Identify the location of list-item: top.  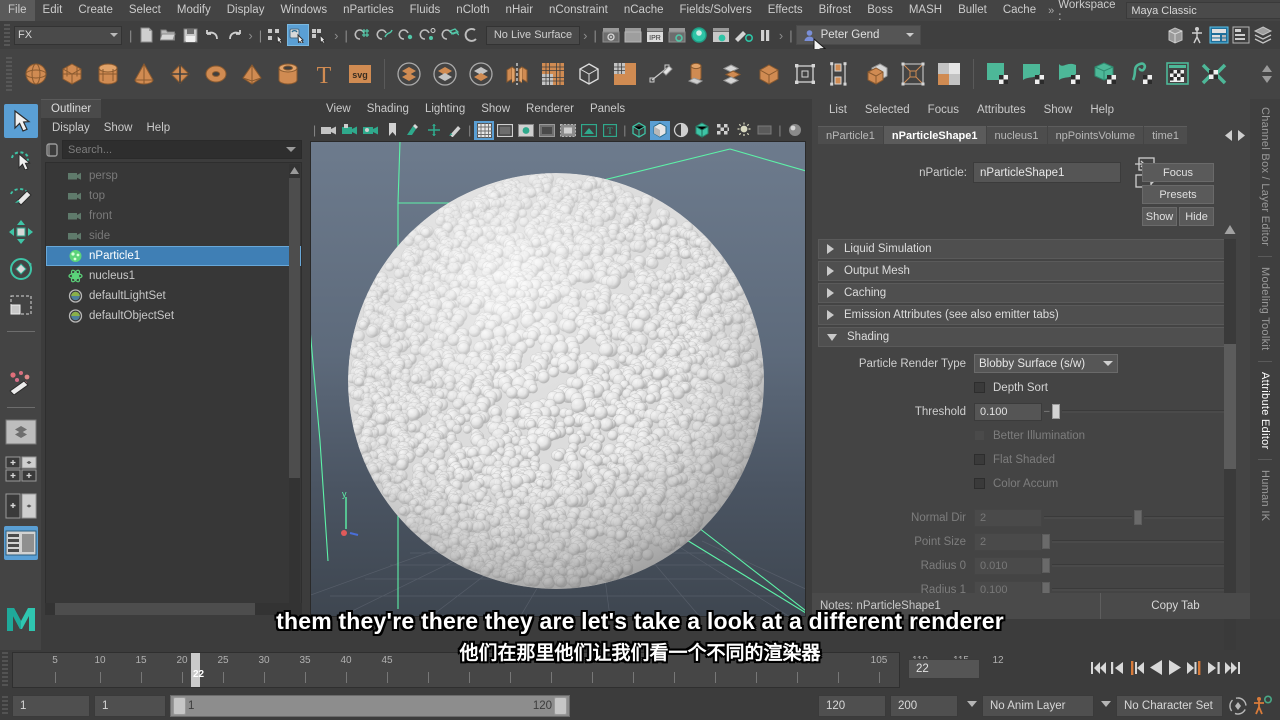
(173, 196).